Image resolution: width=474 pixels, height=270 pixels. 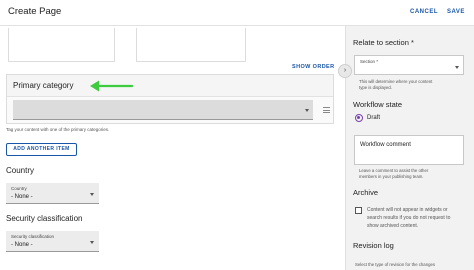 What do you see at coordinates (409, 65) in the screenshot?
I see `section-select: Section *` at bounding box center [409, 65].